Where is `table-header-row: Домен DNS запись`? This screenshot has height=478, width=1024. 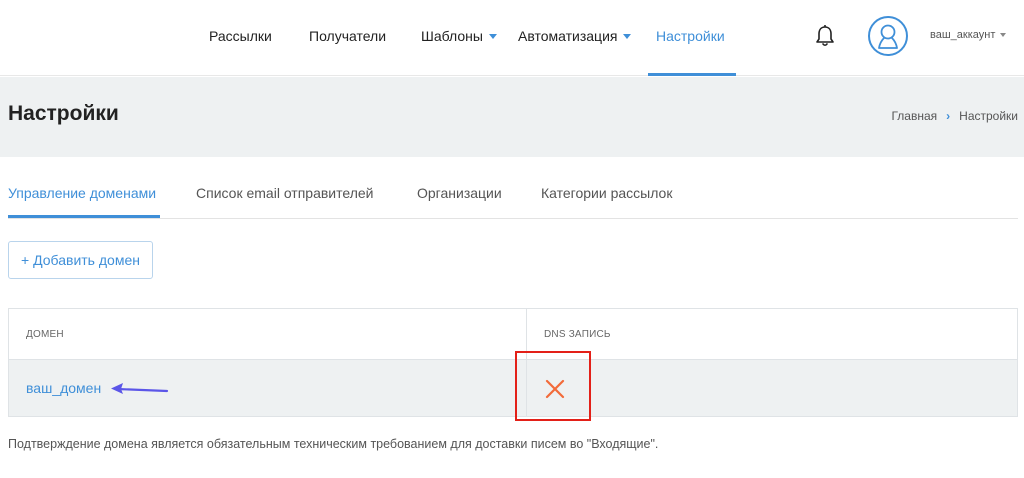
table-header-row: Домен DNS запись is located at coordinates (513, 334).